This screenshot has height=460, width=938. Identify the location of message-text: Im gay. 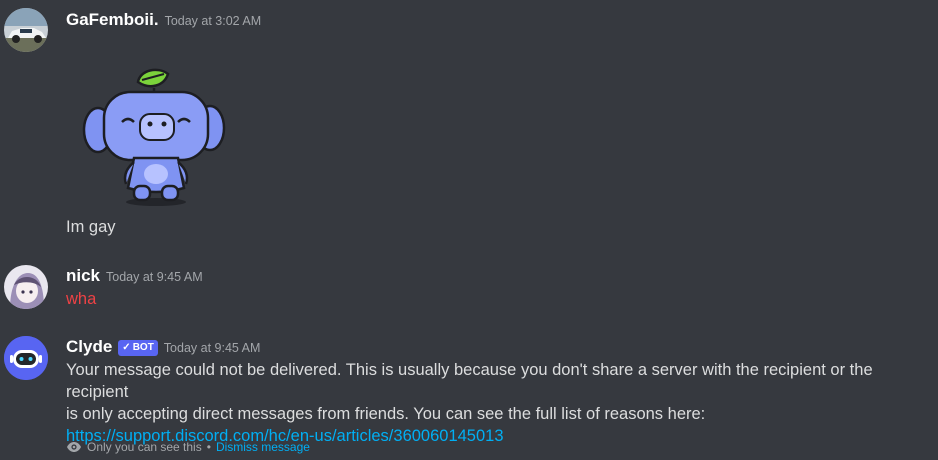
(91, 227).